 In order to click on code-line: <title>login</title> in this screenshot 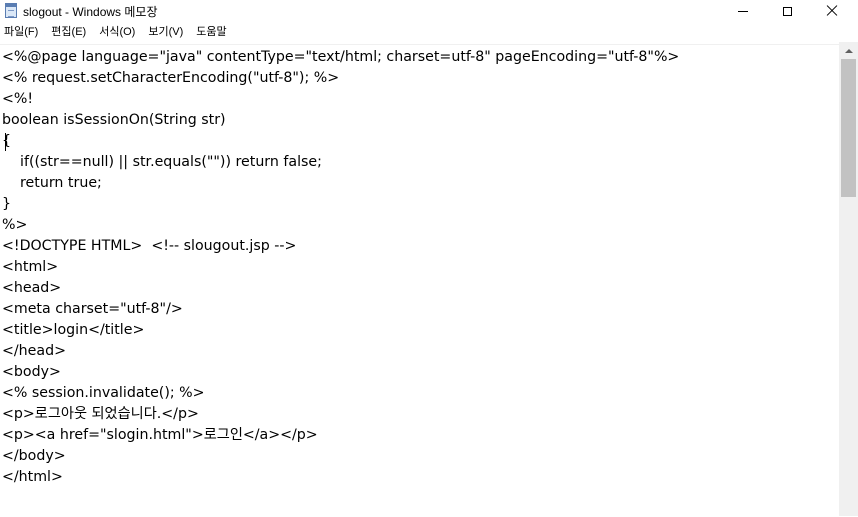, I will do `click(73, 330)`.